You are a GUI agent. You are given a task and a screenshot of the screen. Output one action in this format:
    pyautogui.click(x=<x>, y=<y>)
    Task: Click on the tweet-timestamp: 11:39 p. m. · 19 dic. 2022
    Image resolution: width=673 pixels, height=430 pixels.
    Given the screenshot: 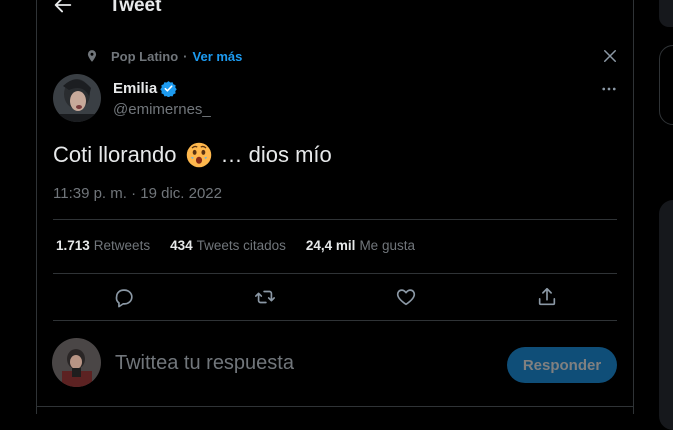 What is the action you would take?
    pyautogui.click(x=137, y=193)
    